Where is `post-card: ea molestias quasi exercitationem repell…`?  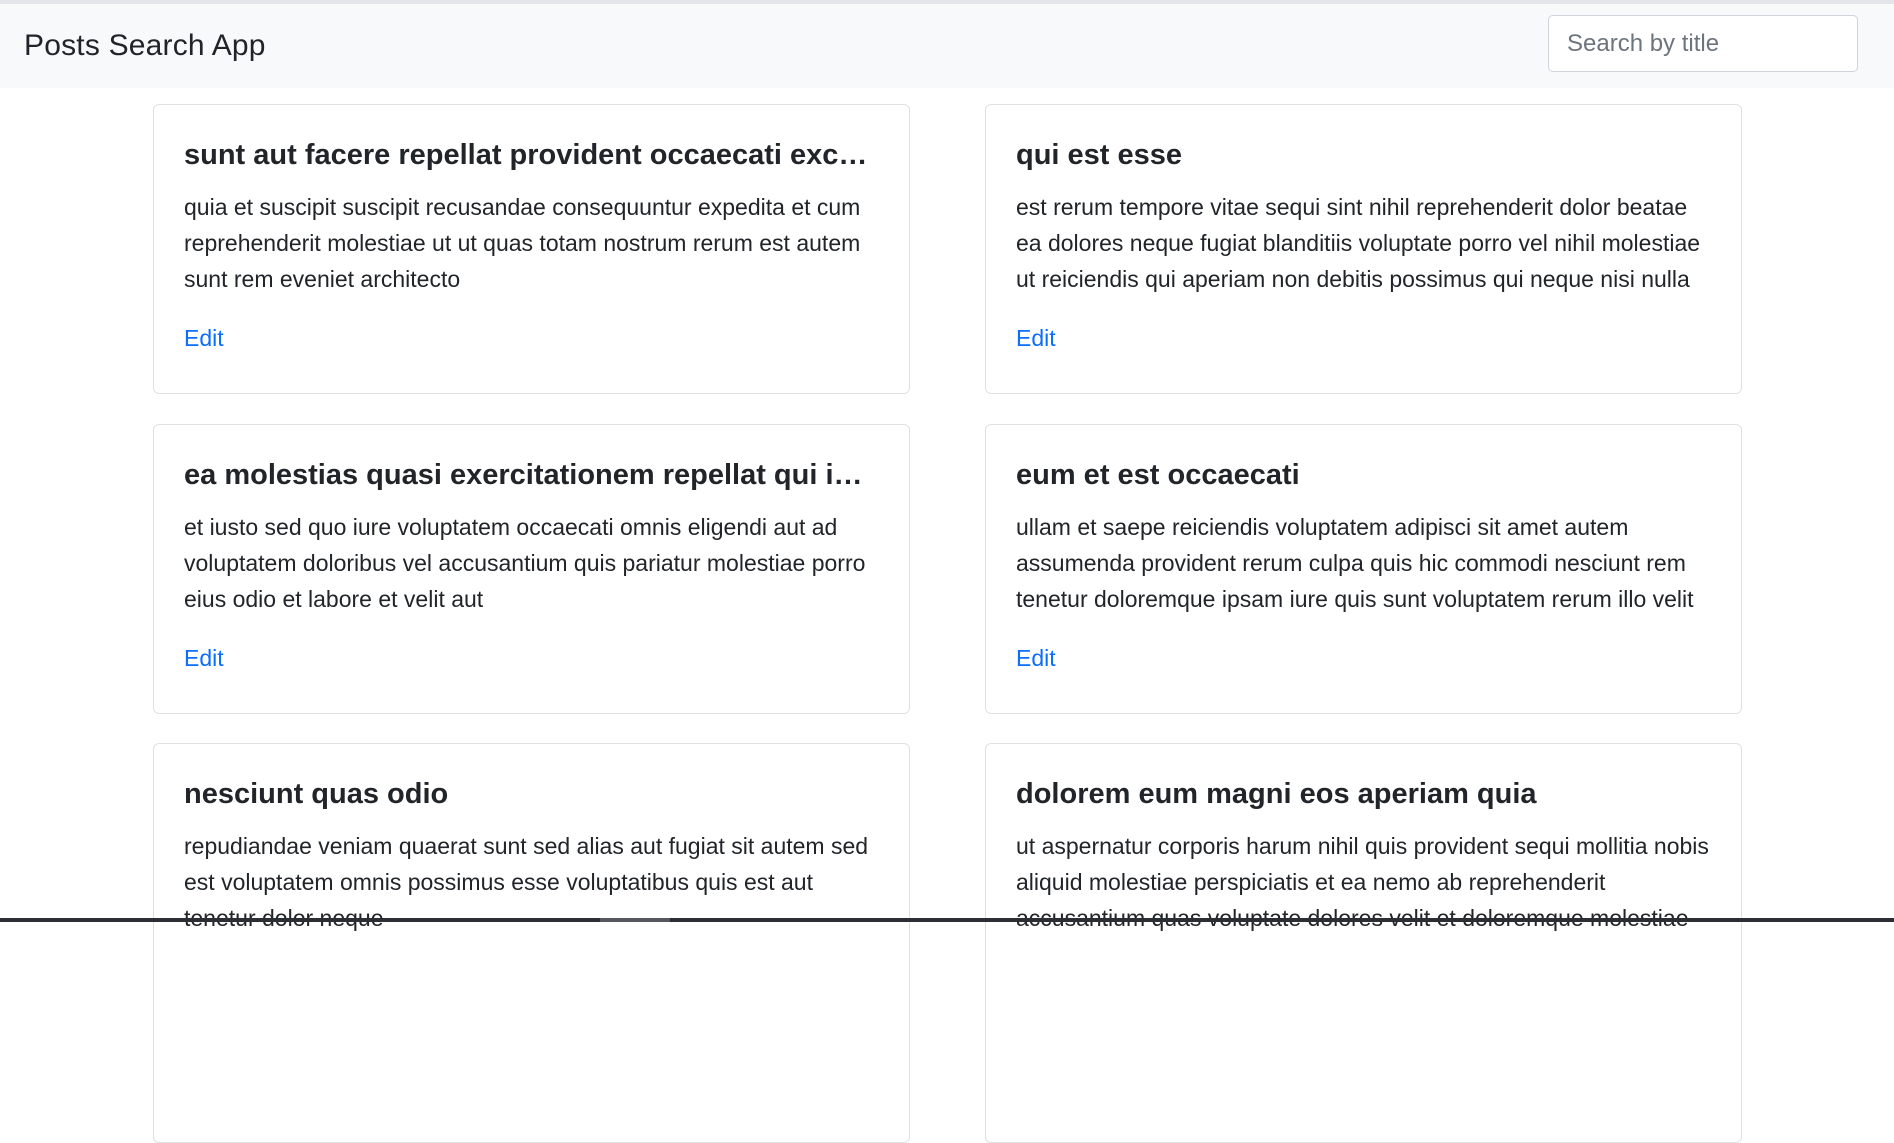 post-card: ea molestias quasi exercitationem repell… is located at coordinates (531, 569).